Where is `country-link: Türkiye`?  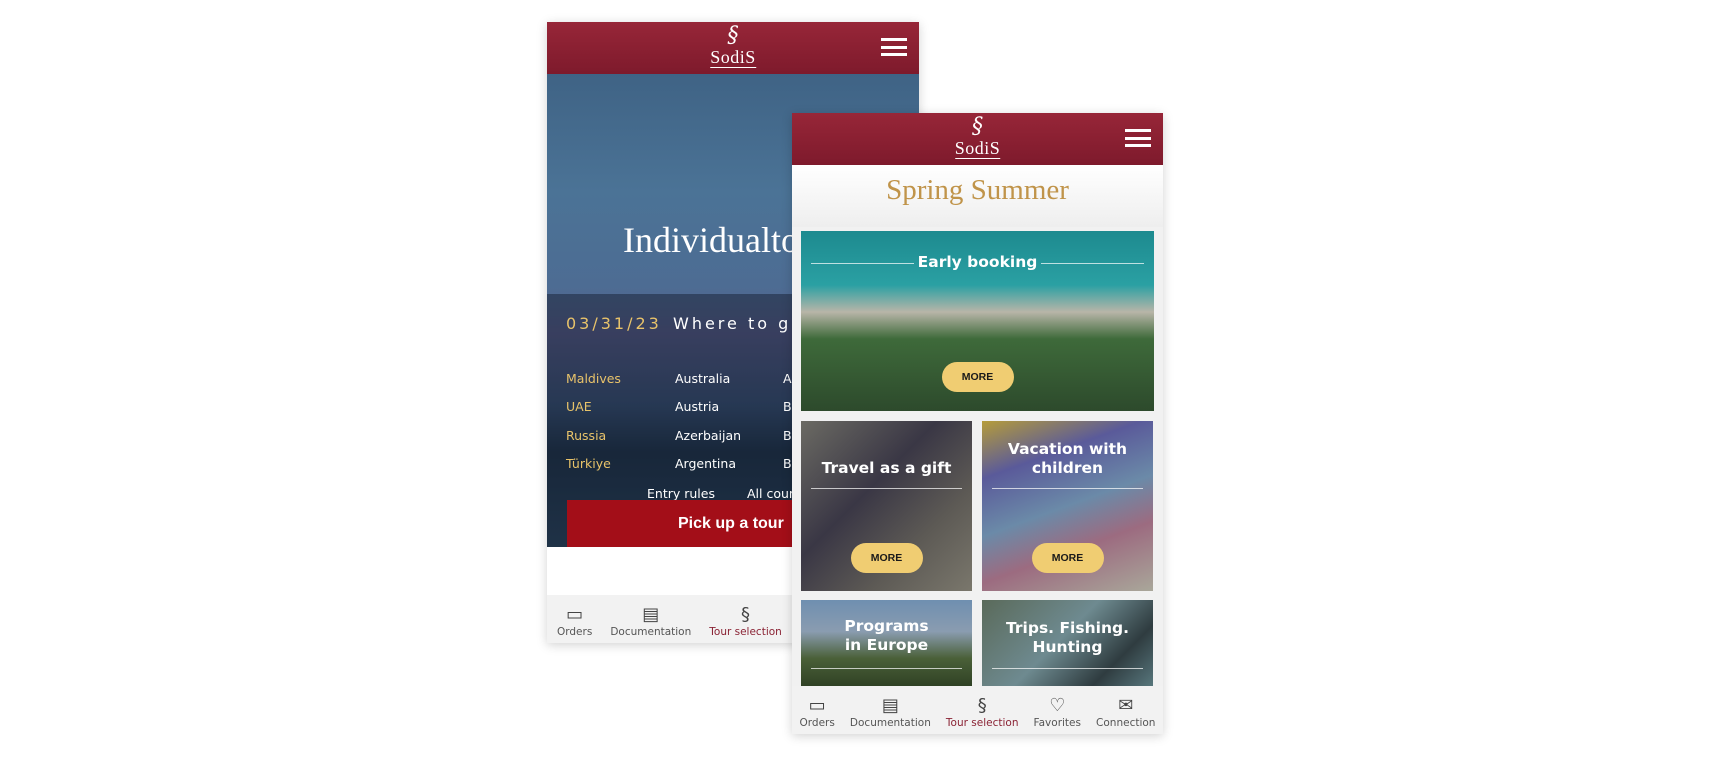
country-link: Türkiye is located at coordinates (588, 463).